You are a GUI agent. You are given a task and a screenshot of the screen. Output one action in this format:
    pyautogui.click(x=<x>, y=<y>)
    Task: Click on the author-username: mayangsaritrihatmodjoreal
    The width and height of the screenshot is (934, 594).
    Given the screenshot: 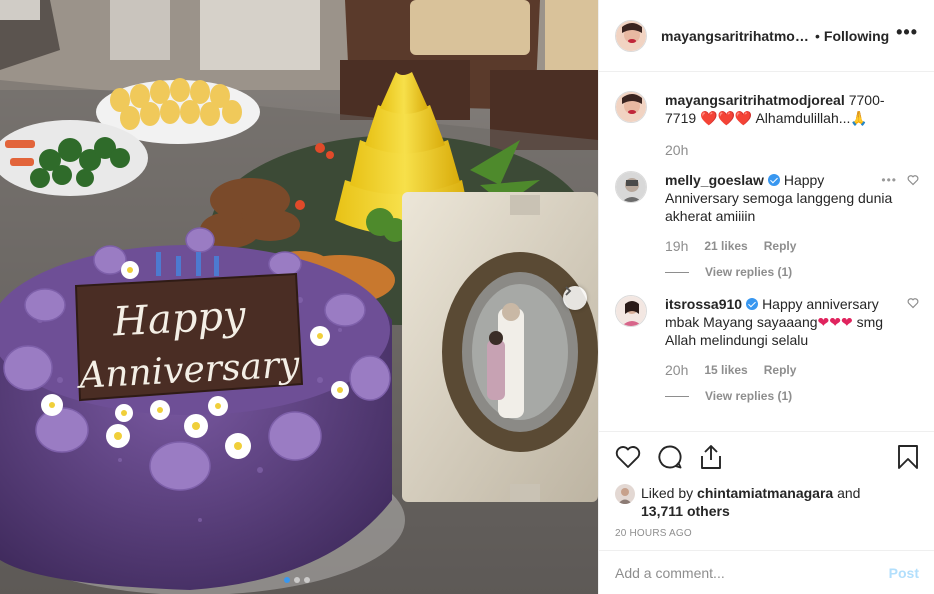 What is the action you would take?
    pyautogui.click(x=736, y=36)
    